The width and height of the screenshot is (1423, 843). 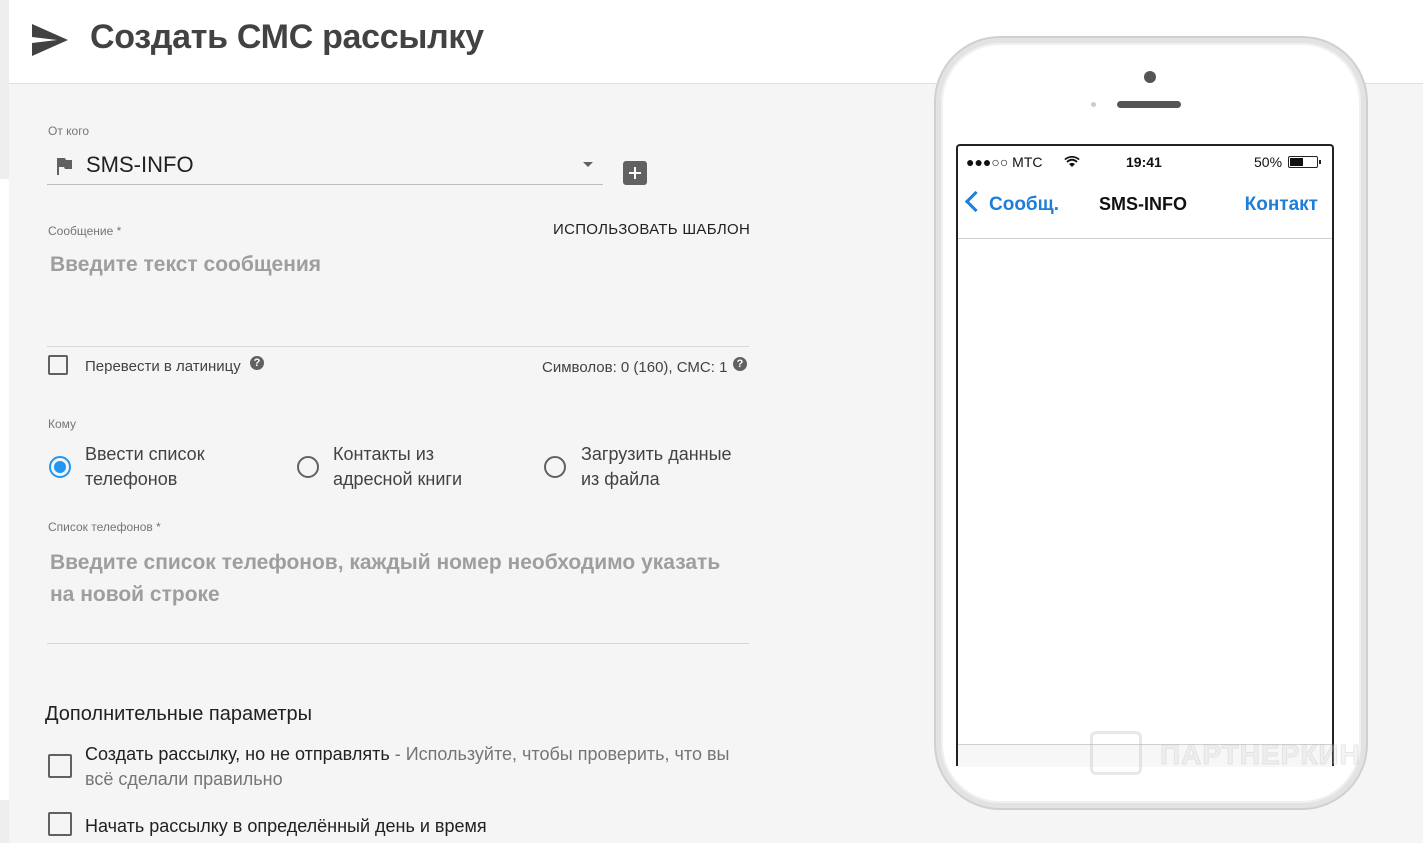 What do you see at coordinates (50, 40) in the screenshot?
I see `send-icon` at bounding box center [50, 40].